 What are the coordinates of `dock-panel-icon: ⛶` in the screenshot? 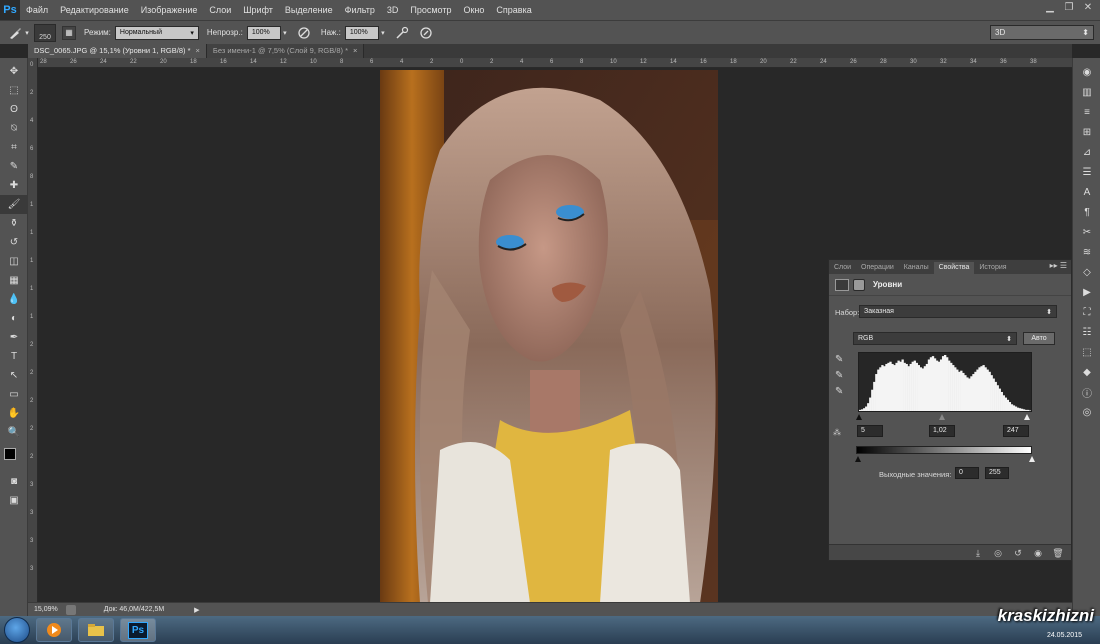 It's located at (1086, 312).